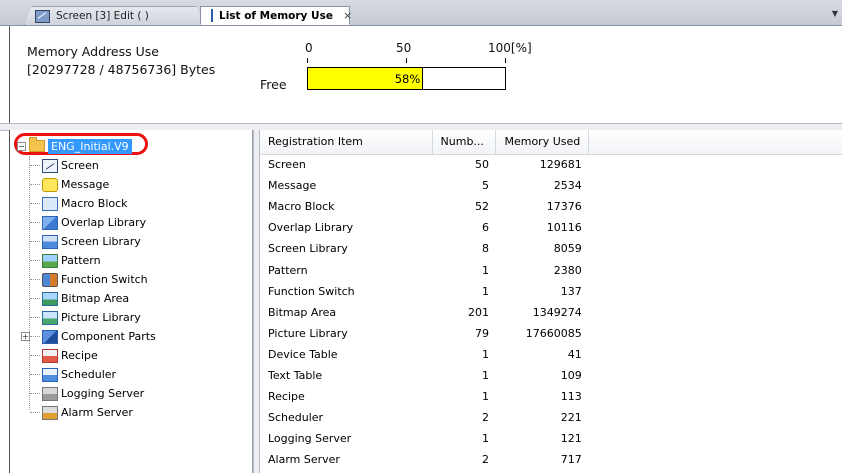 This screenshot has height=473, width=842. Describe the element at coordinates (121, 69) in the screenshot. I see `memory-bytes-value: [20297728 / 48756736] Bytes` at that location.